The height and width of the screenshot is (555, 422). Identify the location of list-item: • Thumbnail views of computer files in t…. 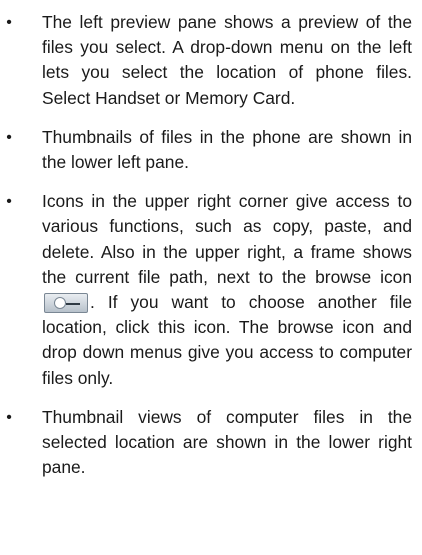
(211, 443).